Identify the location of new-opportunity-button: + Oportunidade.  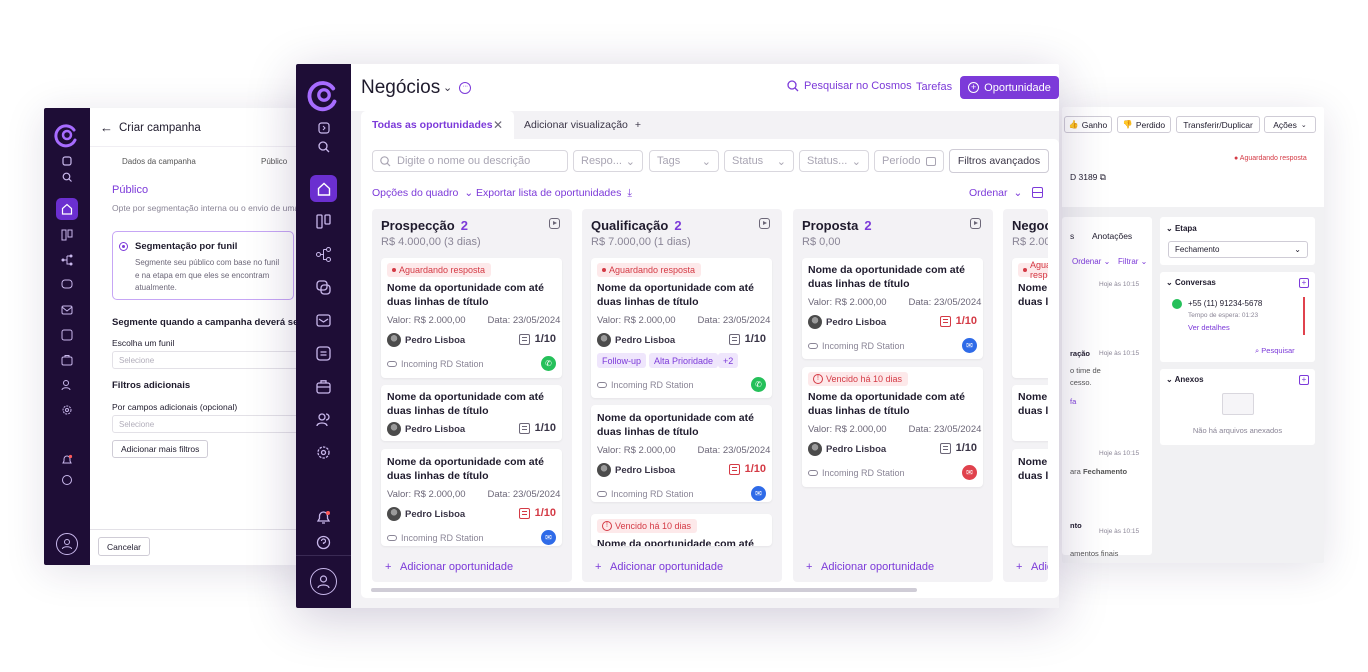
(1009, 87).